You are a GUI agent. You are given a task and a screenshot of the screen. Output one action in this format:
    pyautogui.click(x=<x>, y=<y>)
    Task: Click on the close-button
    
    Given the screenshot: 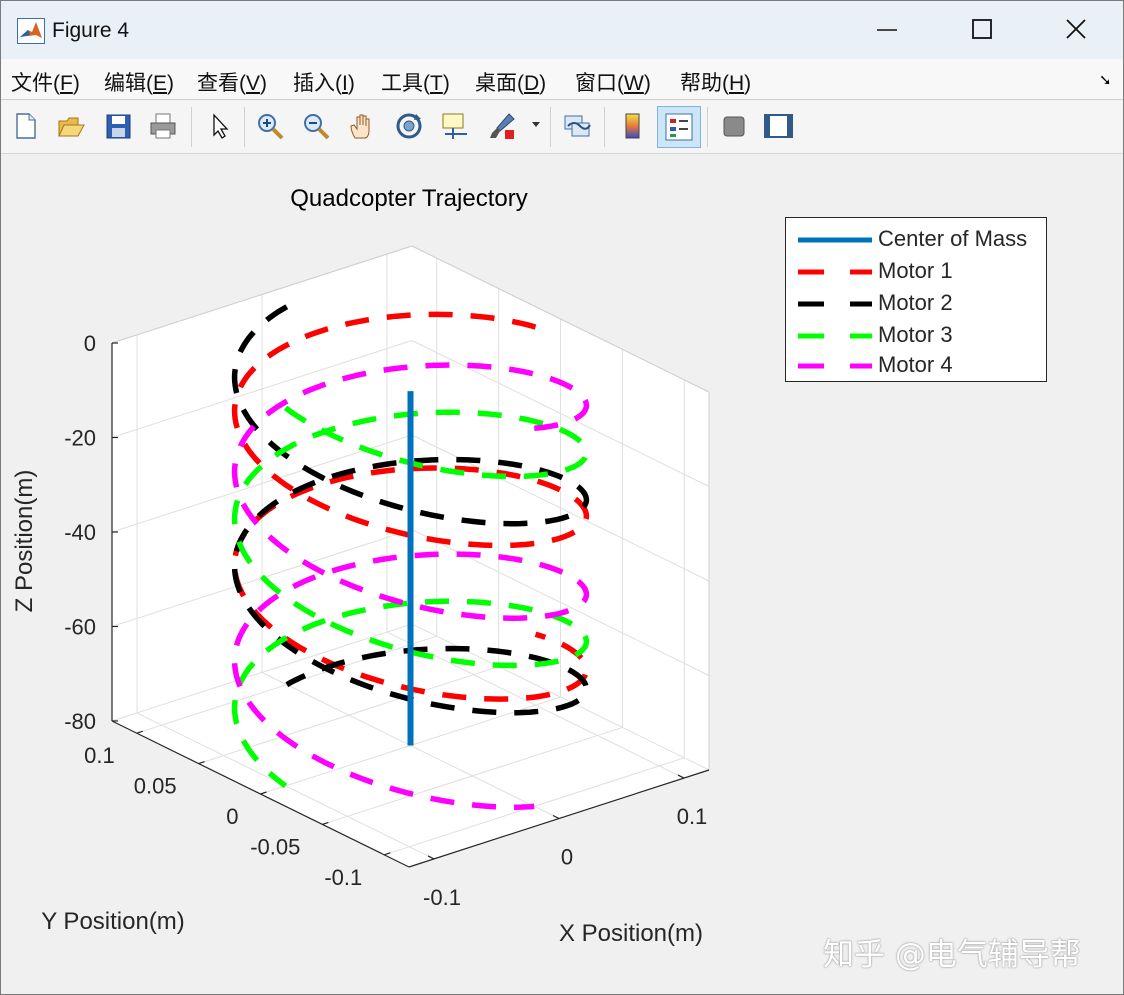 What is the action you would take?
    pyautogui.click(x=1076, y=30)
    